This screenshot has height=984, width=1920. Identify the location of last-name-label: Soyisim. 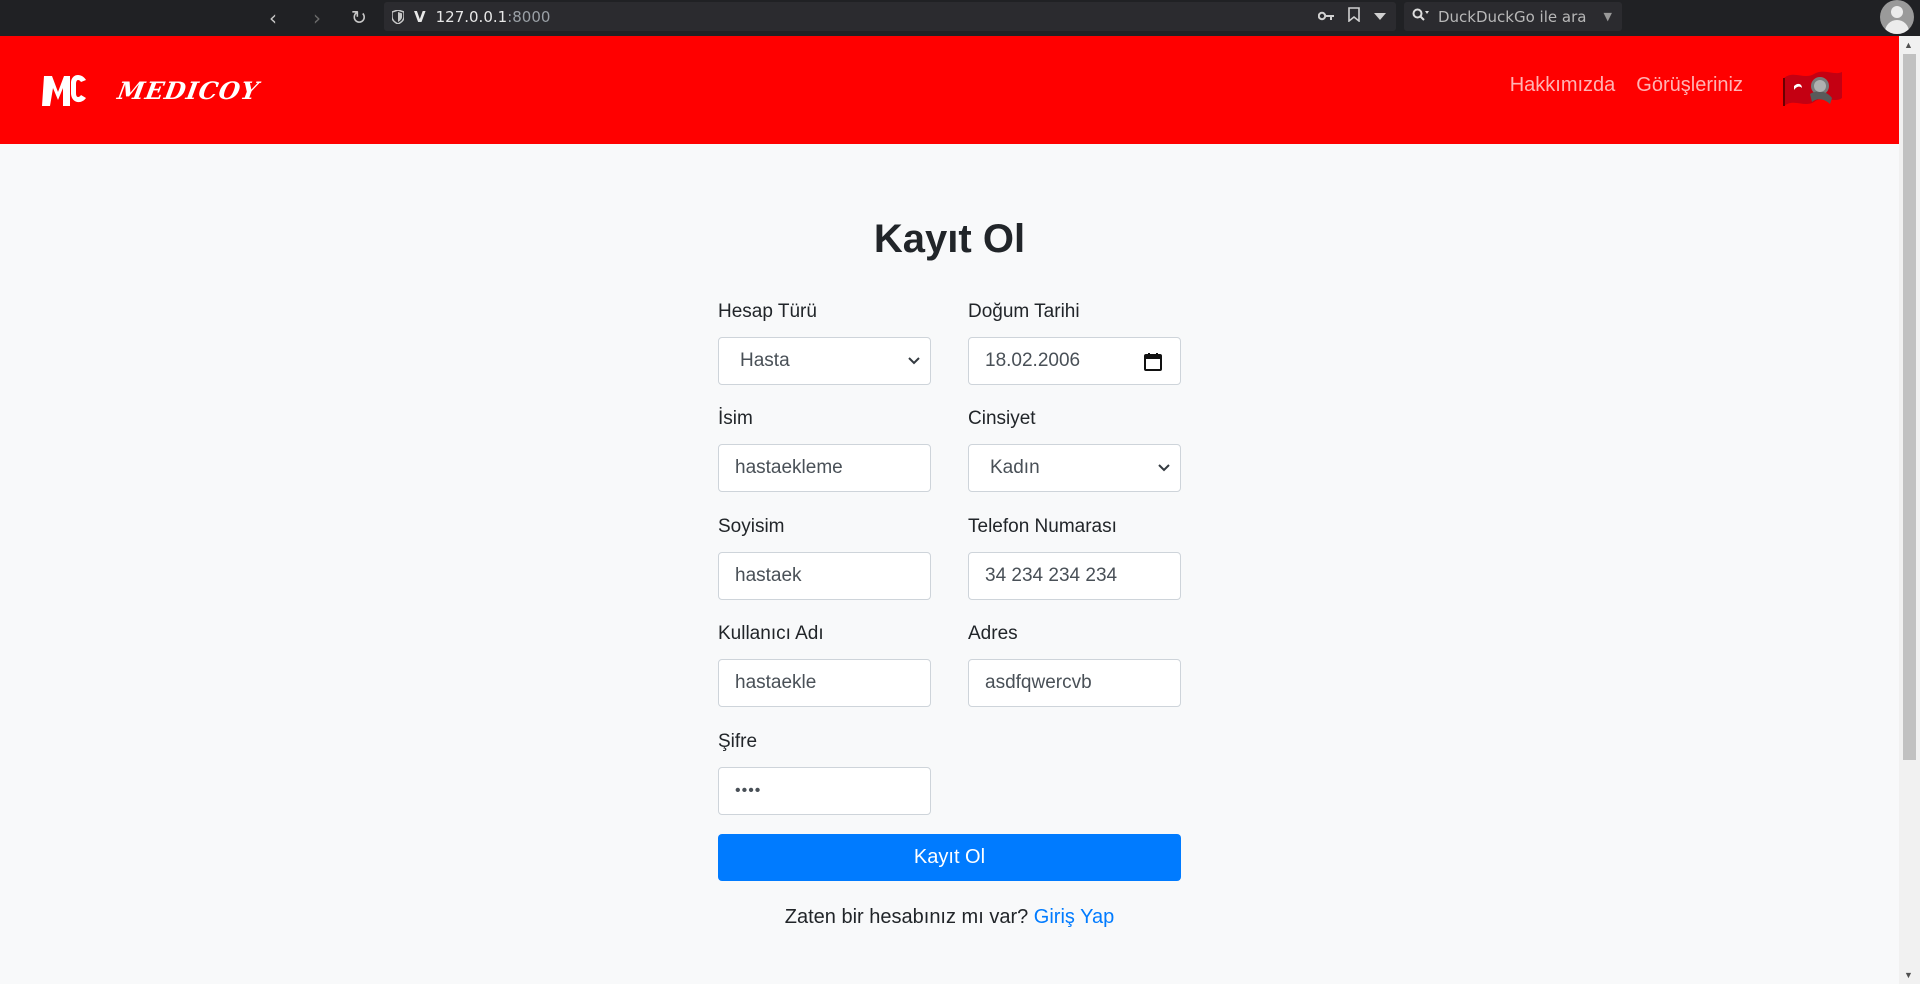
(751, 526).